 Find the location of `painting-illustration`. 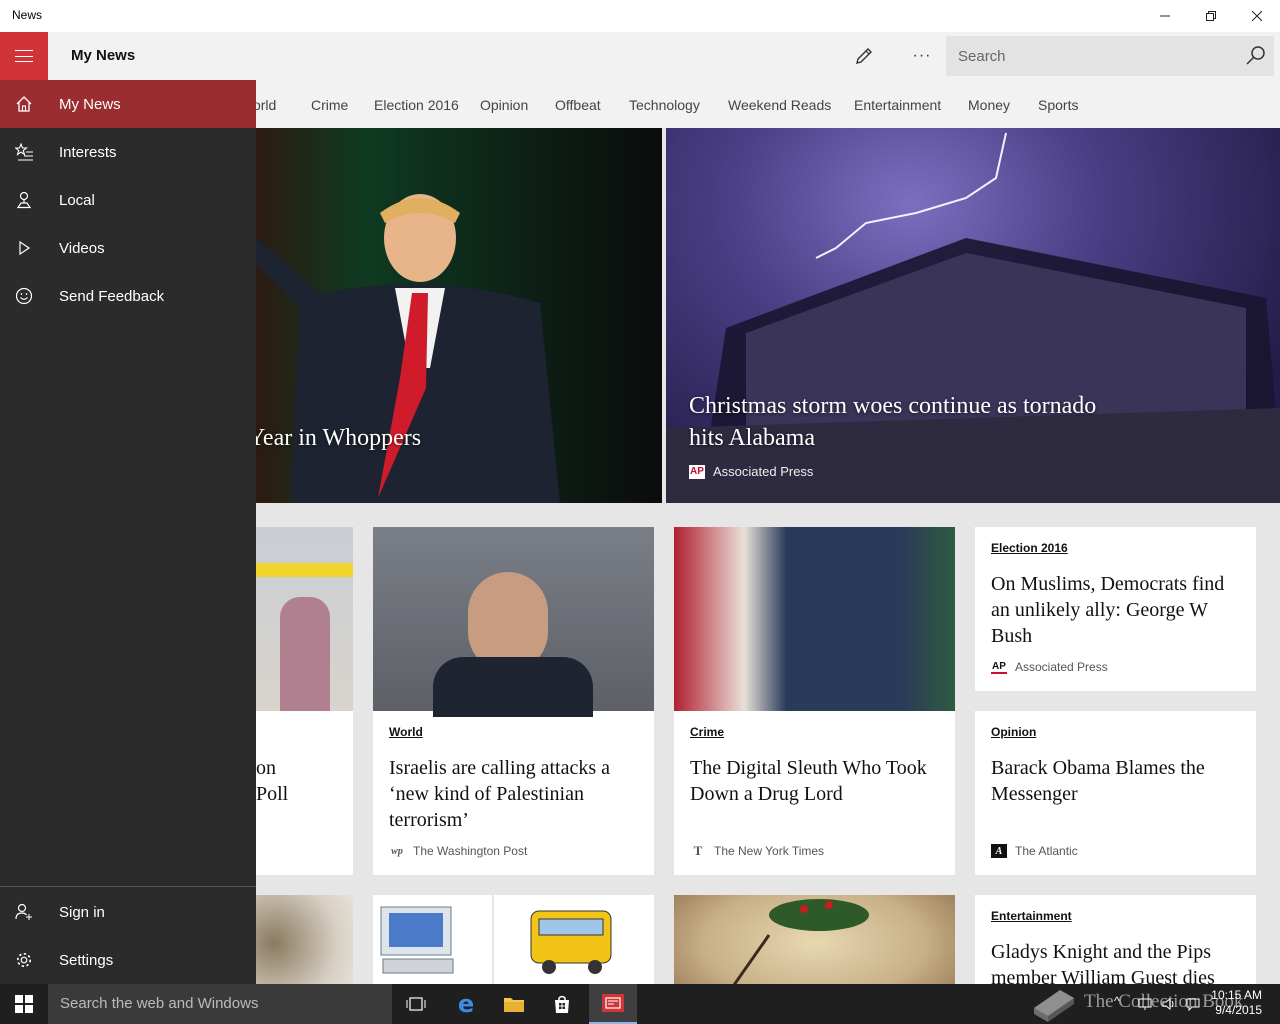

painting-illustration is located at coordinates (800, 941).